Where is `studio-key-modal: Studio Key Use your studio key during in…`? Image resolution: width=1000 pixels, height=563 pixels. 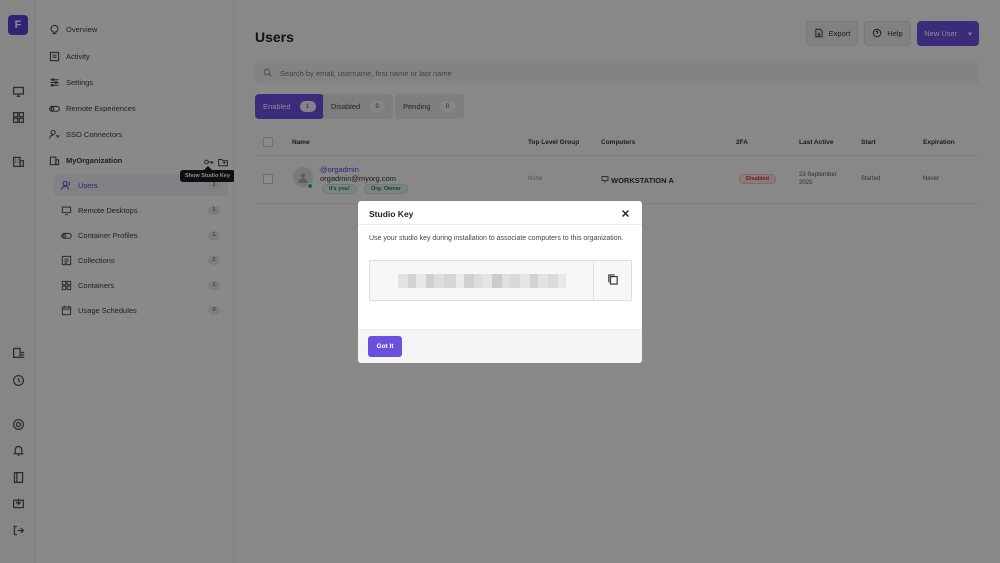
studio-key-modal: Studio Key Use your studio key during in… is located at coordinates (500, 282).